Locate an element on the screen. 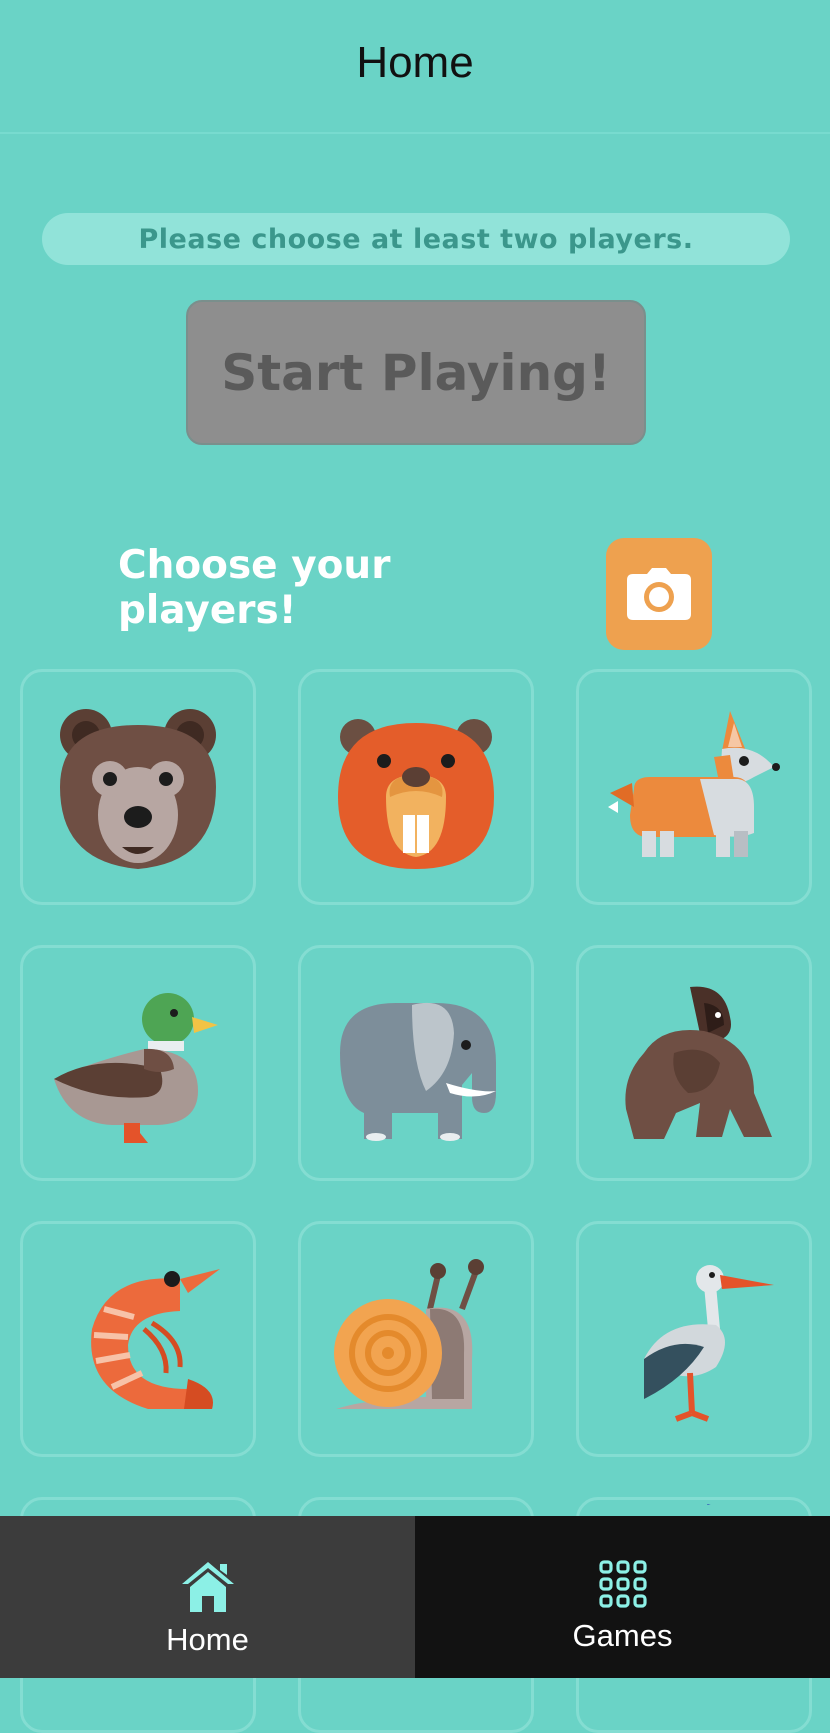  player-card-gorilla is located at coordinates (694, 1063).